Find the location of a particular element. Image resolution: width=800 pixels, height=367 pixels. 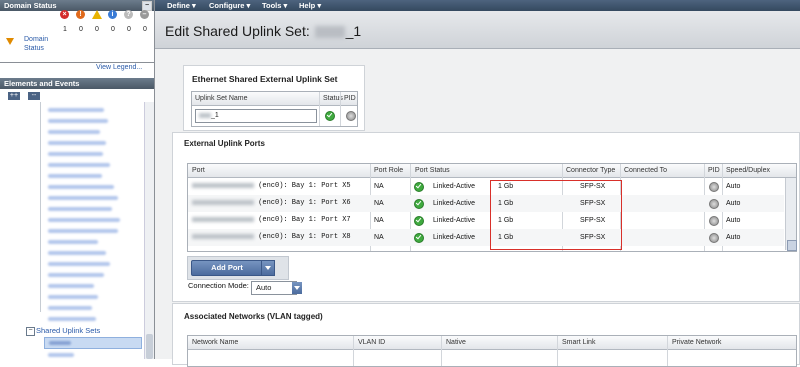

uplink-set-grid: Uplink Set Name Status PID _1 is located at coordinates (274, 109).